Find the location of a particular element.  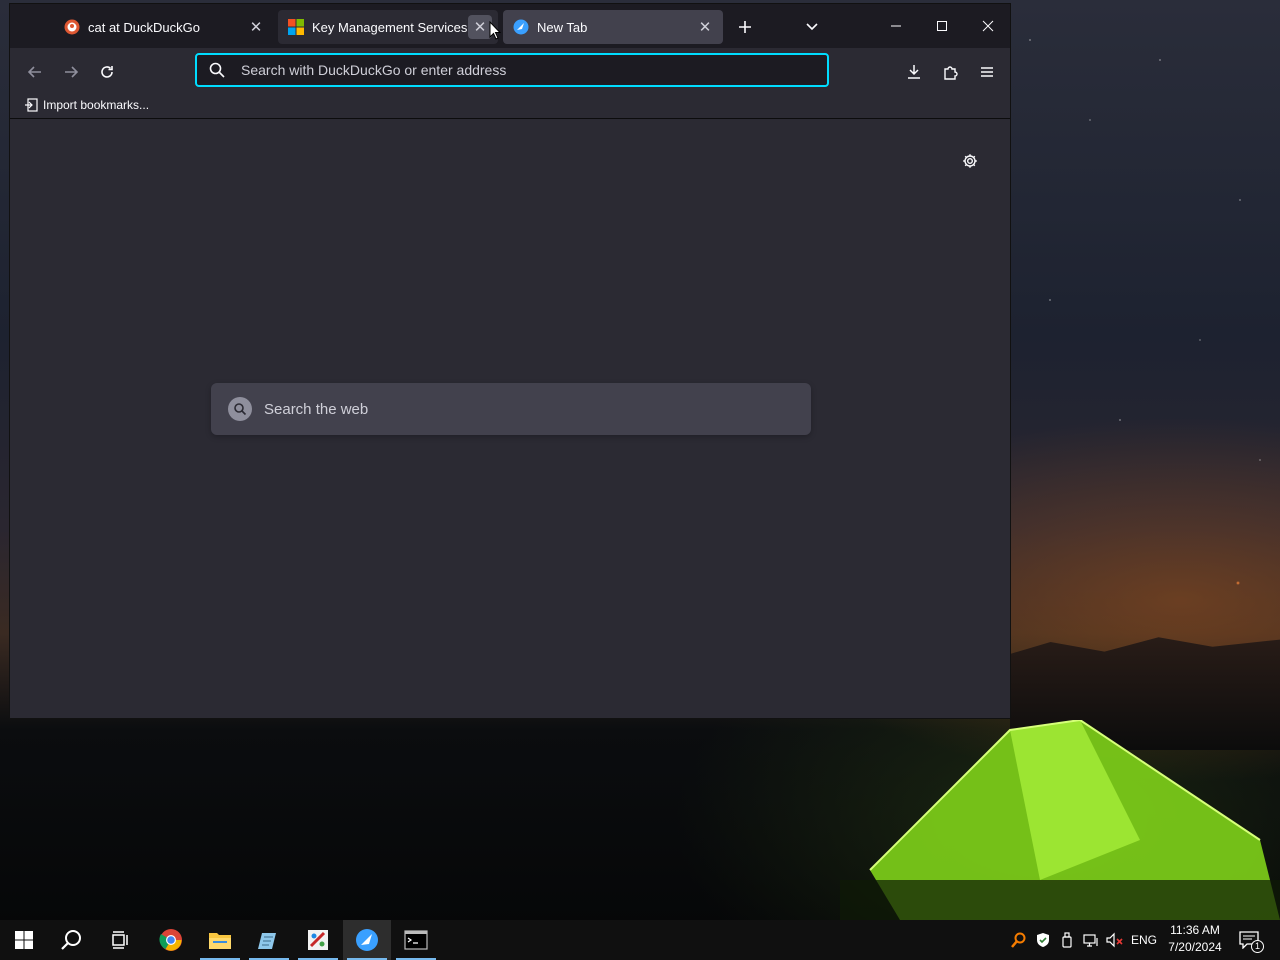

list-all-tabs-button is located at coordinates (812, 27).